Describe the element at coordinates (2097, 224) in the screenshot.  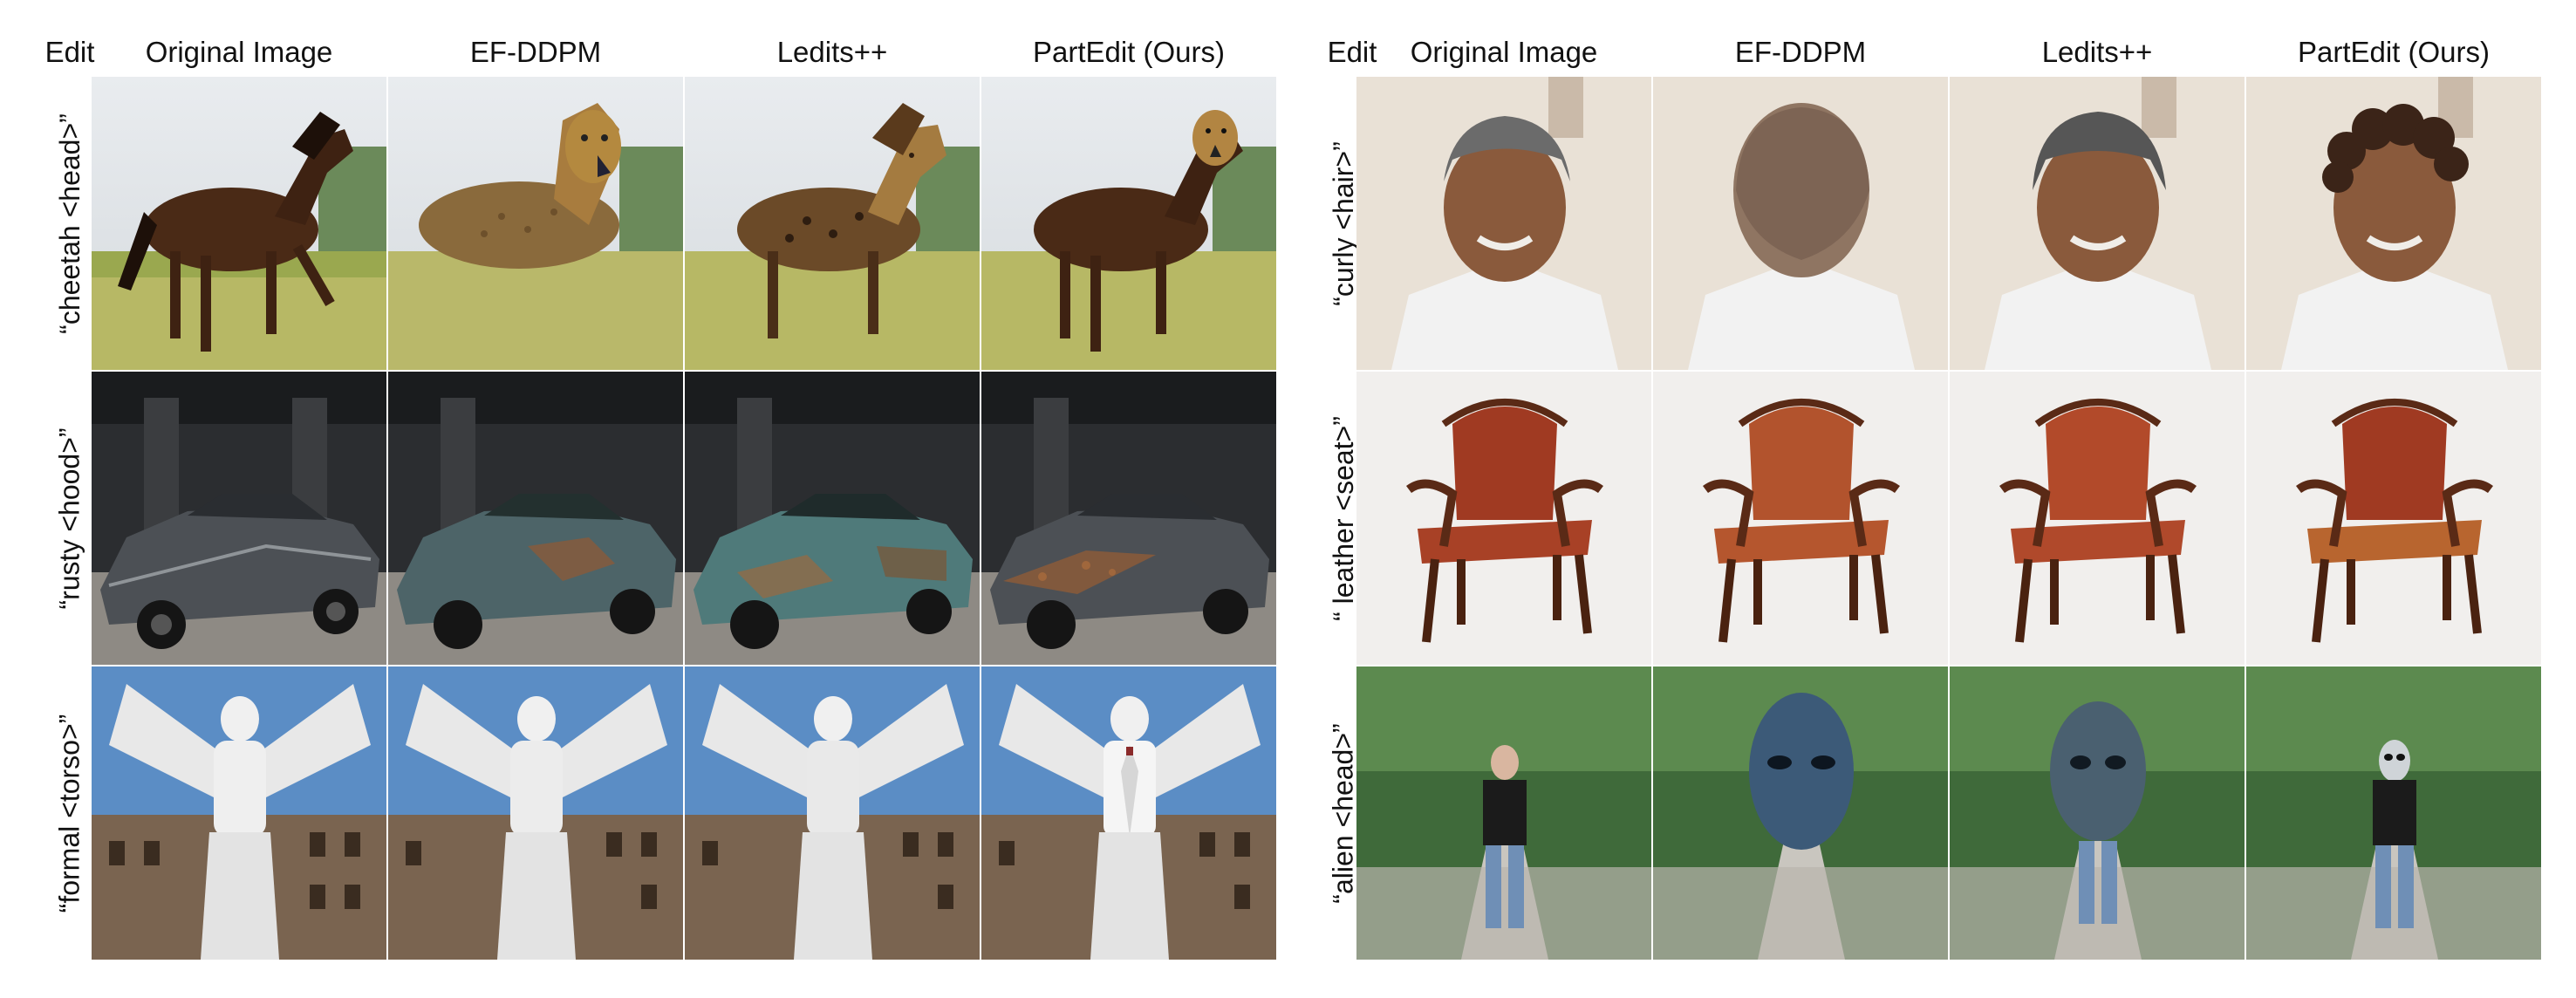
I see `image-portrait-ledits` at that location.